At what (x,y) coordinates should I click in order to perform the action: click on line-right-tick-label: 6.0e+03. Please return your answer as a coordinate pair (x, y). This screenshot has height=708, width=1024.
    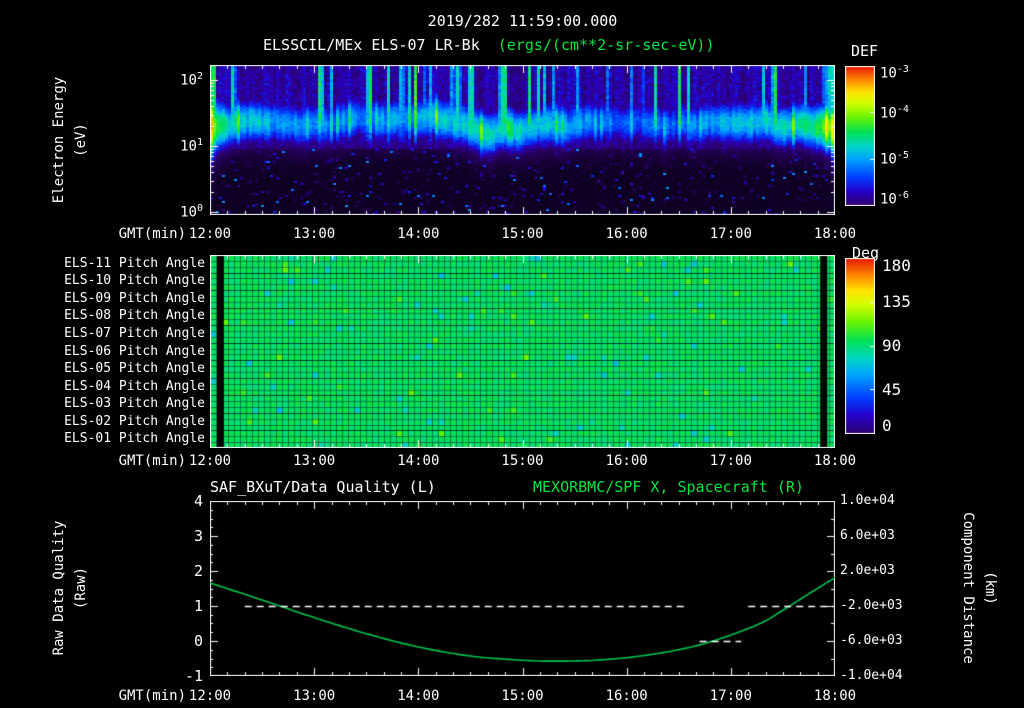
    Looking at the image, I should click on (867, 535).